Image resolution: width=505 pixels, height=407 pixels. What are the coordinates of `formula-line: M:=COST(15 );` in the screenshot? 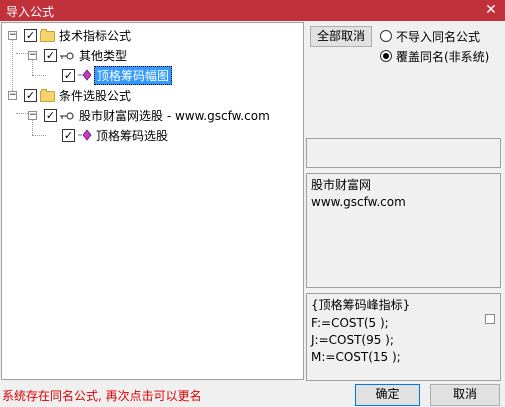 It's located at (356, 357).